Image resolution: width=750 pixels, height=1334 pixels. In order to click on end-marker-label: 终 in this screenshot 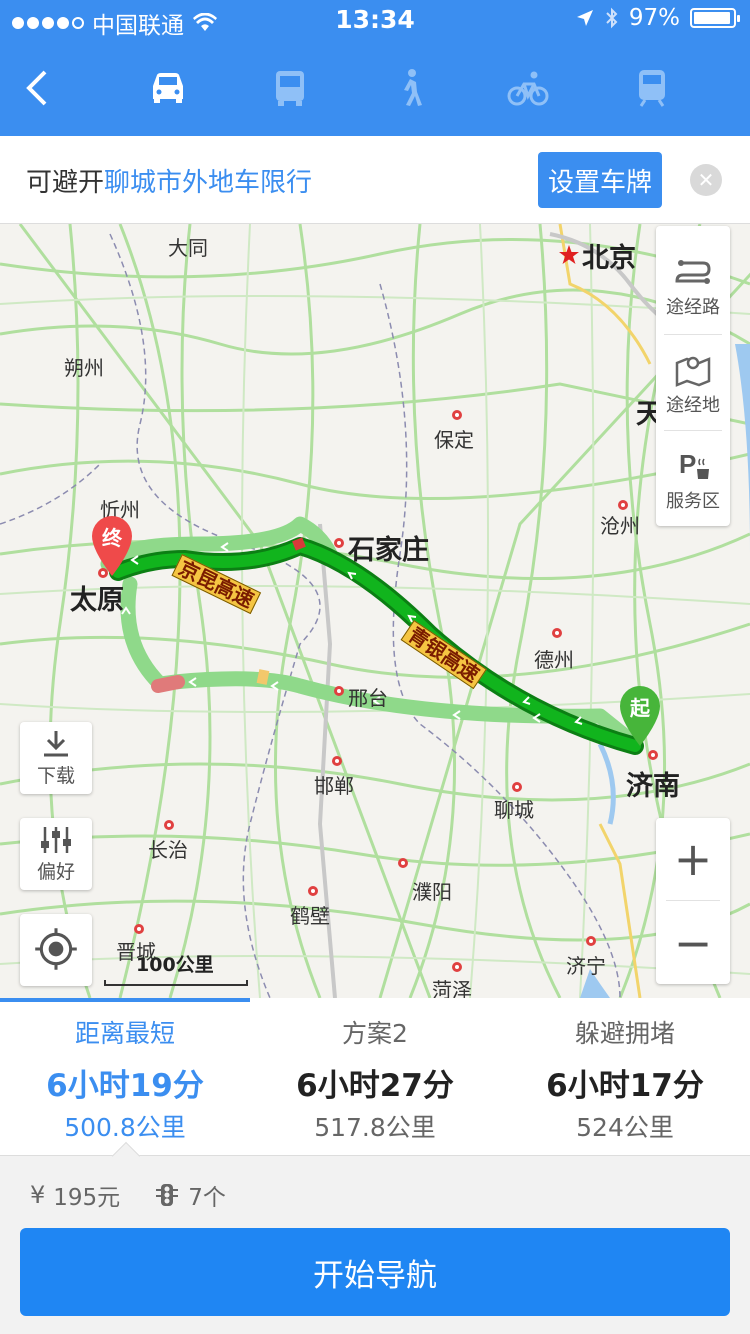, I will do `click(112, 538)`.